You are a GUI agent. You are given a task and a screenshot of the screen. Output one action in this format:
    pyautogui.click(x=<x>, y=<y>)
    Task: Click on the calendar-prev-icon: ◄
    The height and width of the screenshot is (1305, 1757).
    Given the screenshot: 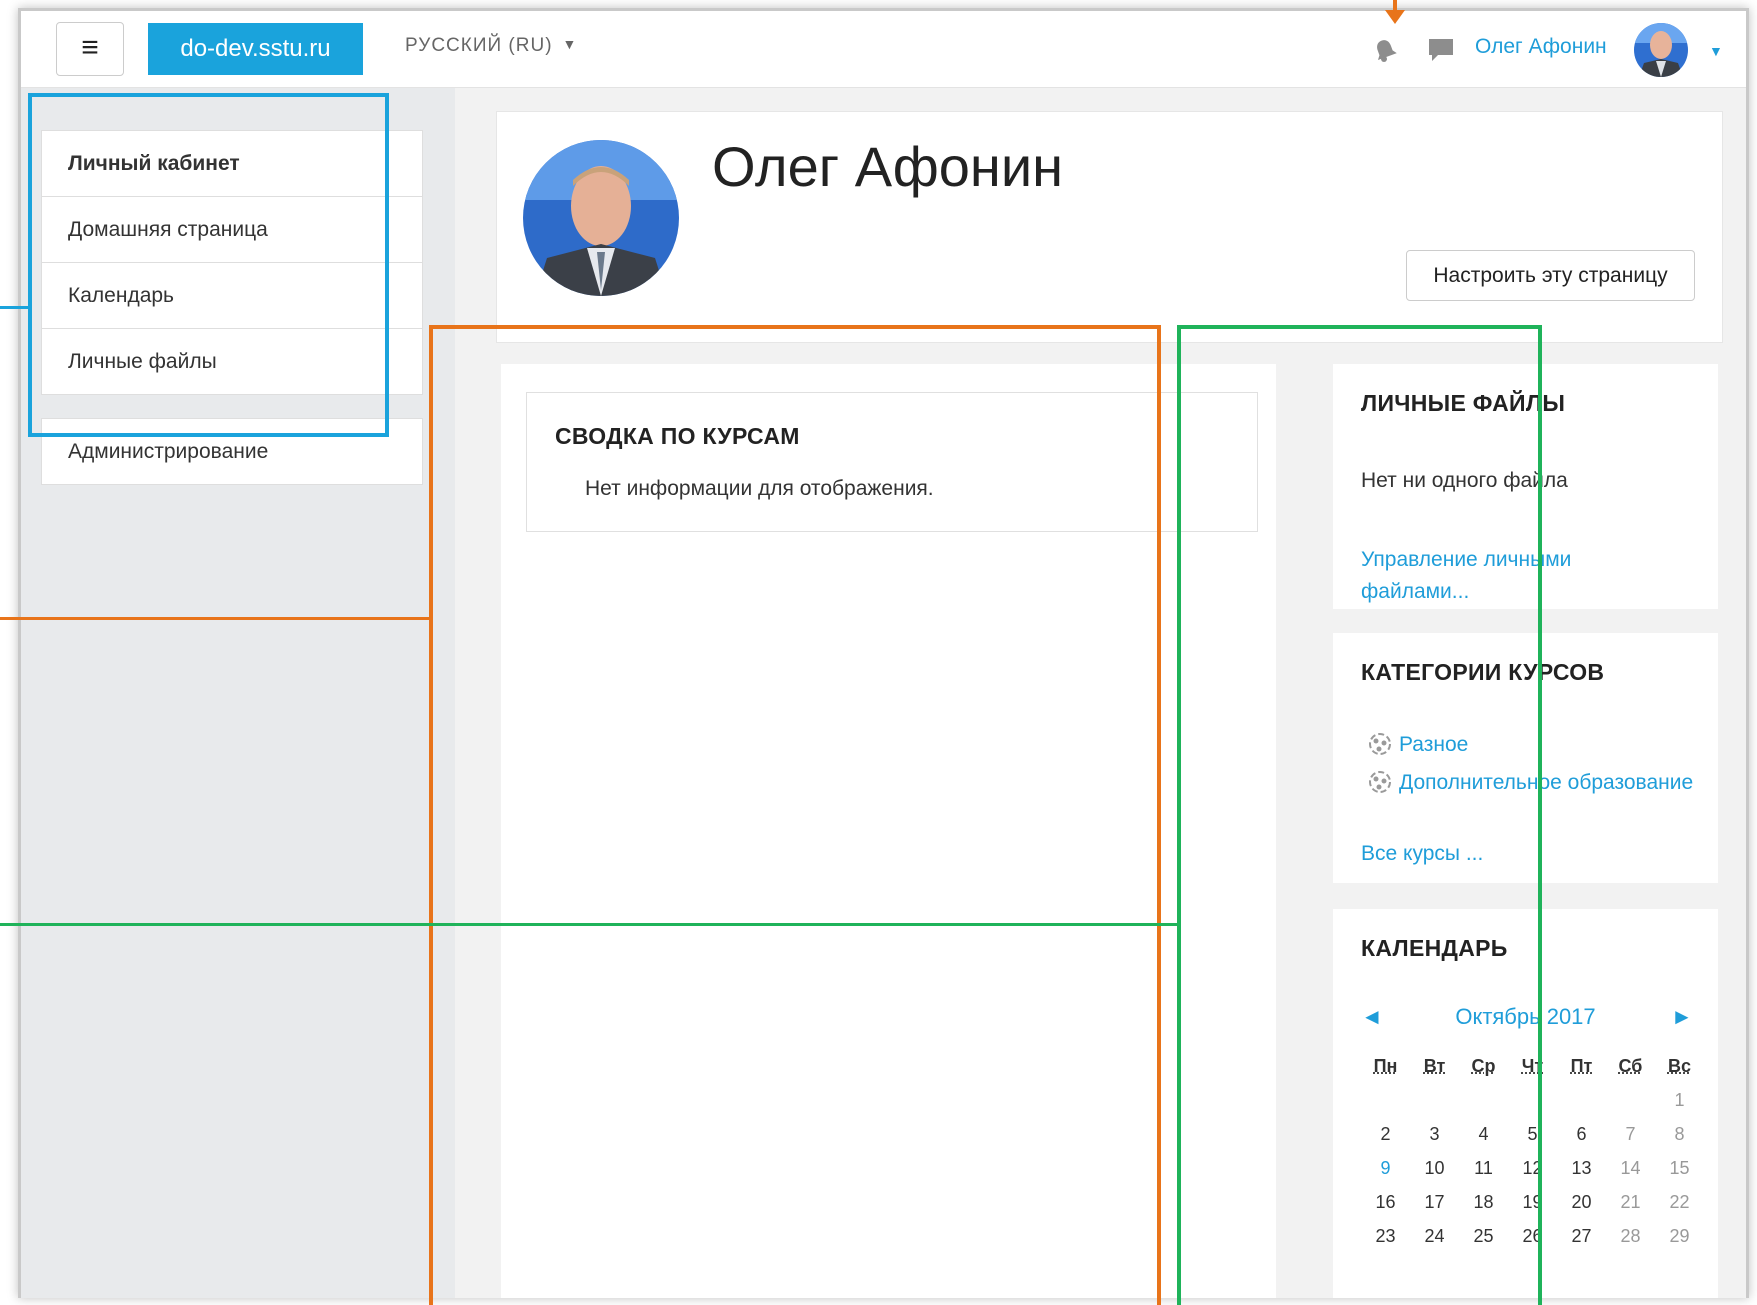 What is the action you would take?
    pyautogui.click(x=1372, y=1017)
    